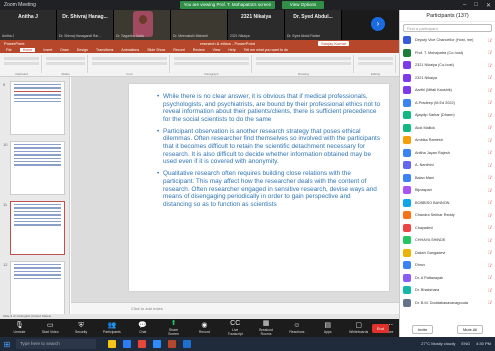 The image size is (495, 351). Describe the element at coordinates (34, 228) in the screenshot. I see `slide-thumbnail-selected: 11` at that location.